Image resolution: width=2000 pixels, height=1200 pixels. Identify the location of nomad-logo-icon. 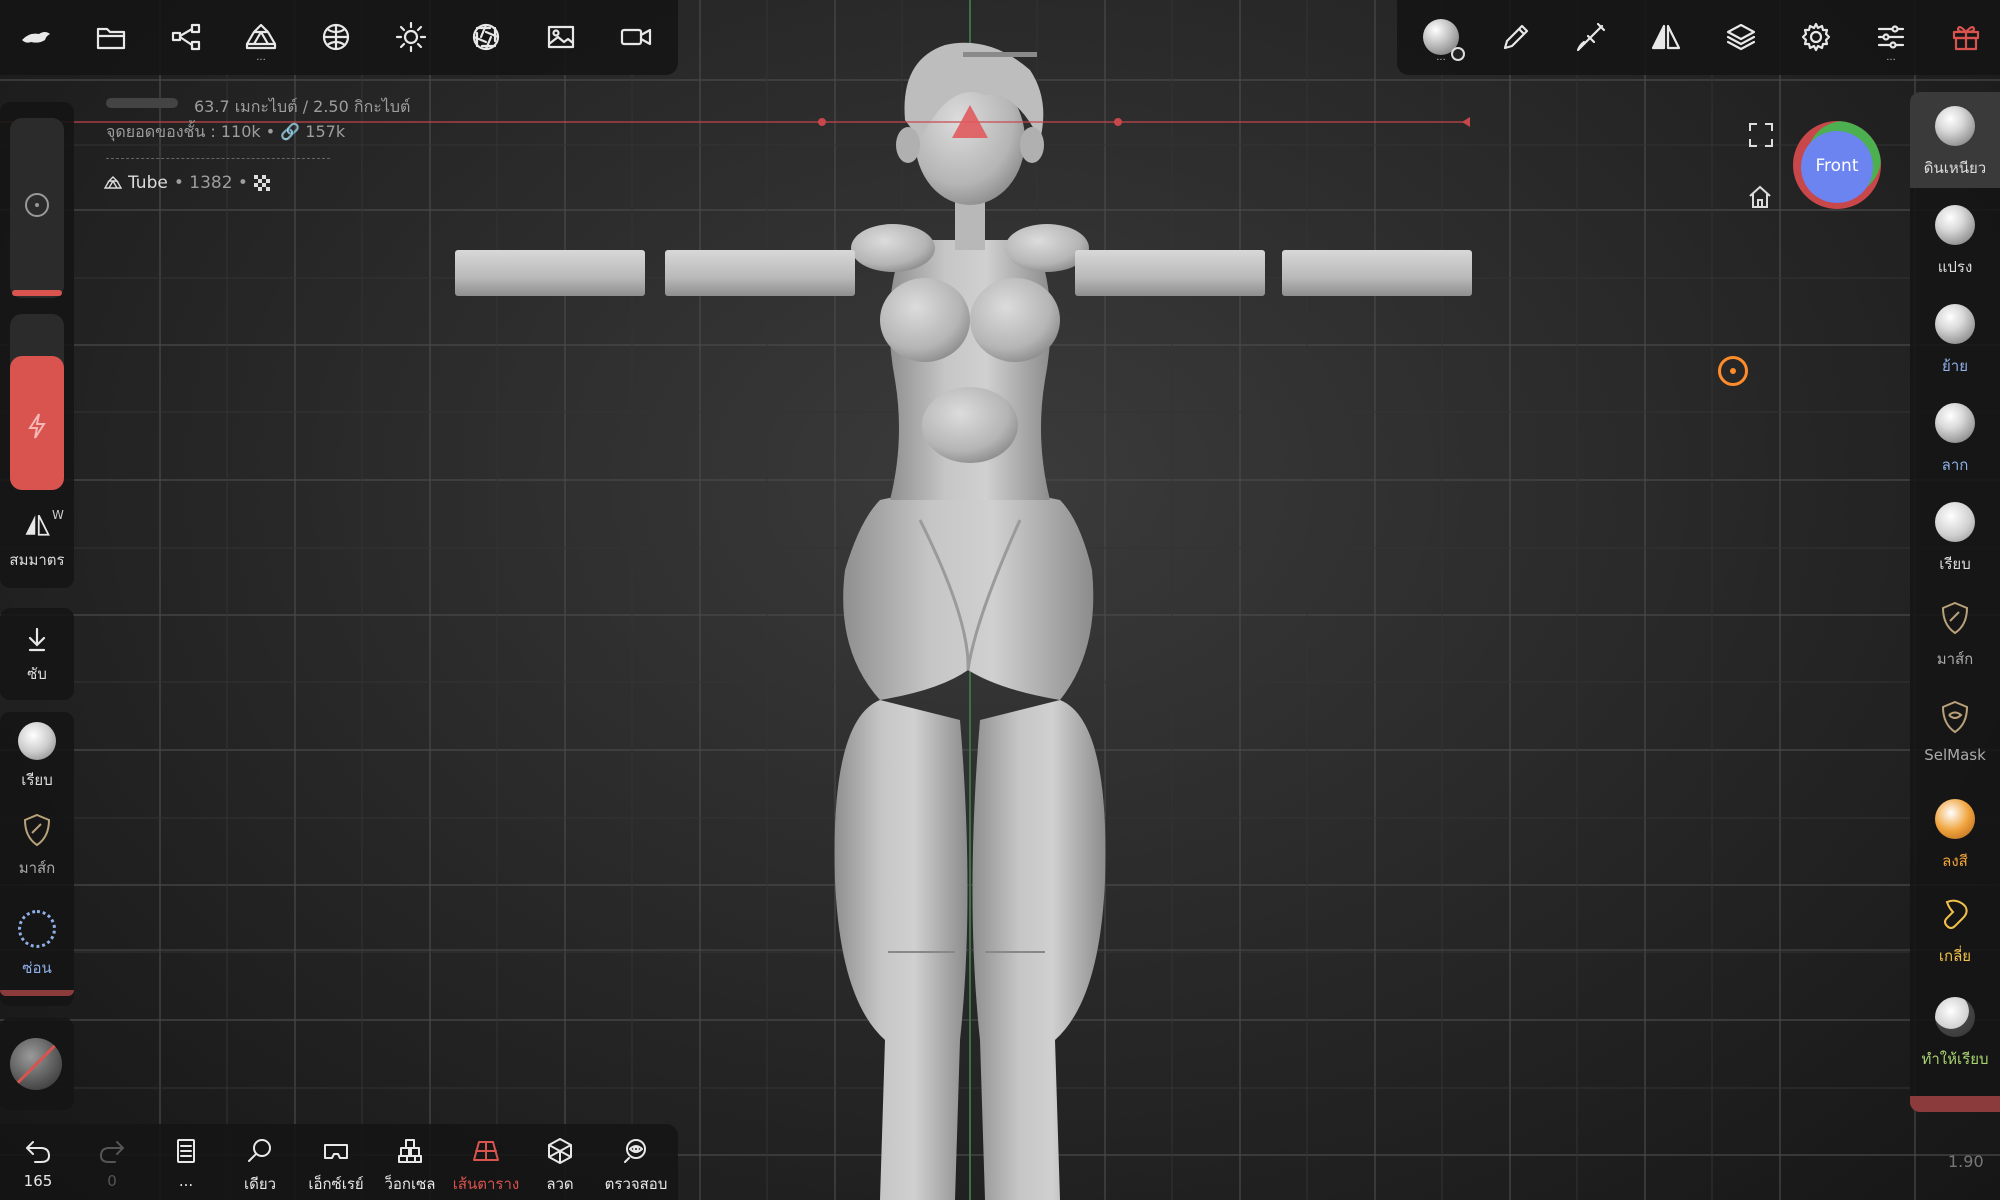
(36, 37).